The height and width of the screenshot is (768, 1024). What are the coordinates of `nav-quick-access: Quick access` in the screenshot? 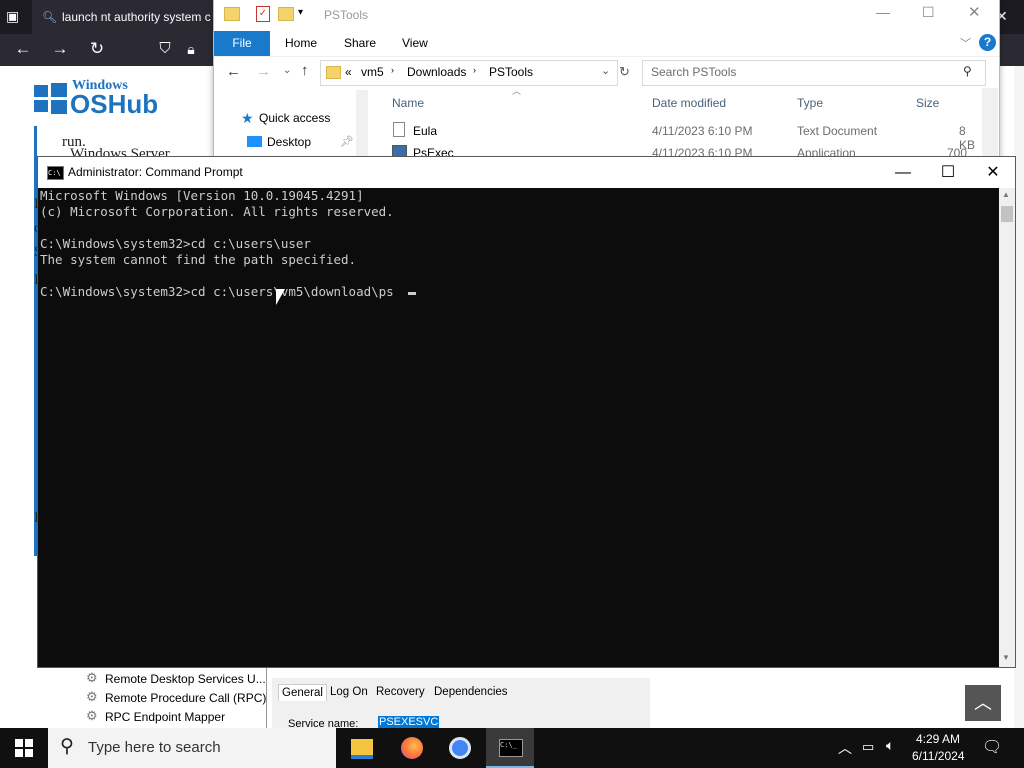 It's located at (294, 118).